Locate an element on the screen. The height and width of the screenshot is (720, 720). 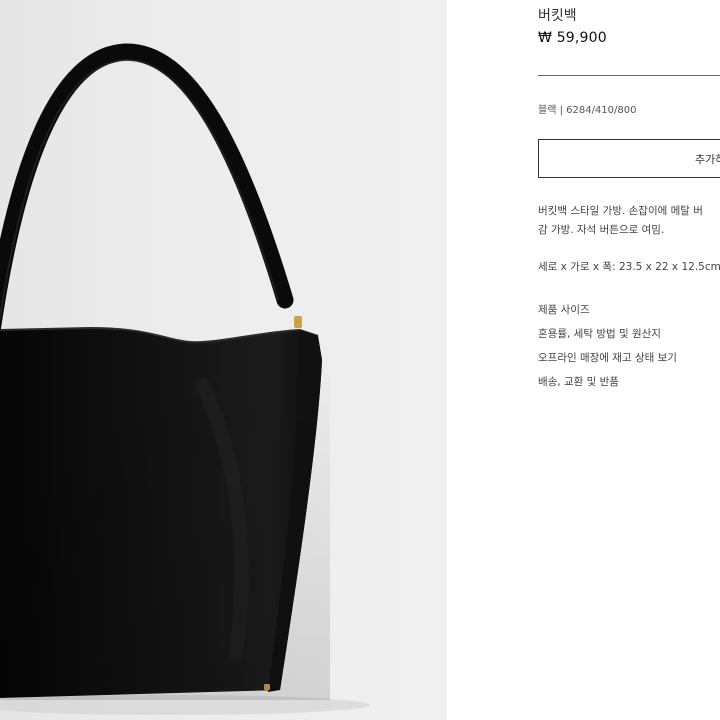
product-price: ₩ 59,900 is located at coordinates (572, 38).